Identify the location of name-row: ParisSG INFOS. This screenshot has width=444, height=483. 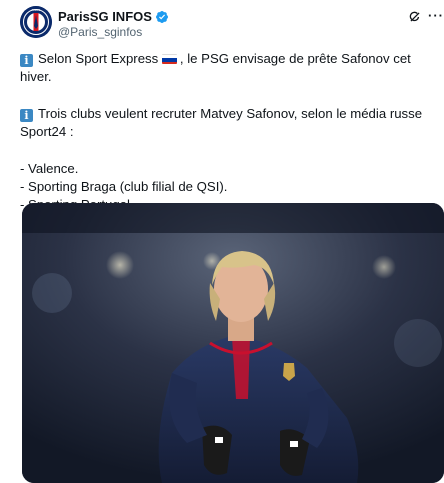
(113, 16).